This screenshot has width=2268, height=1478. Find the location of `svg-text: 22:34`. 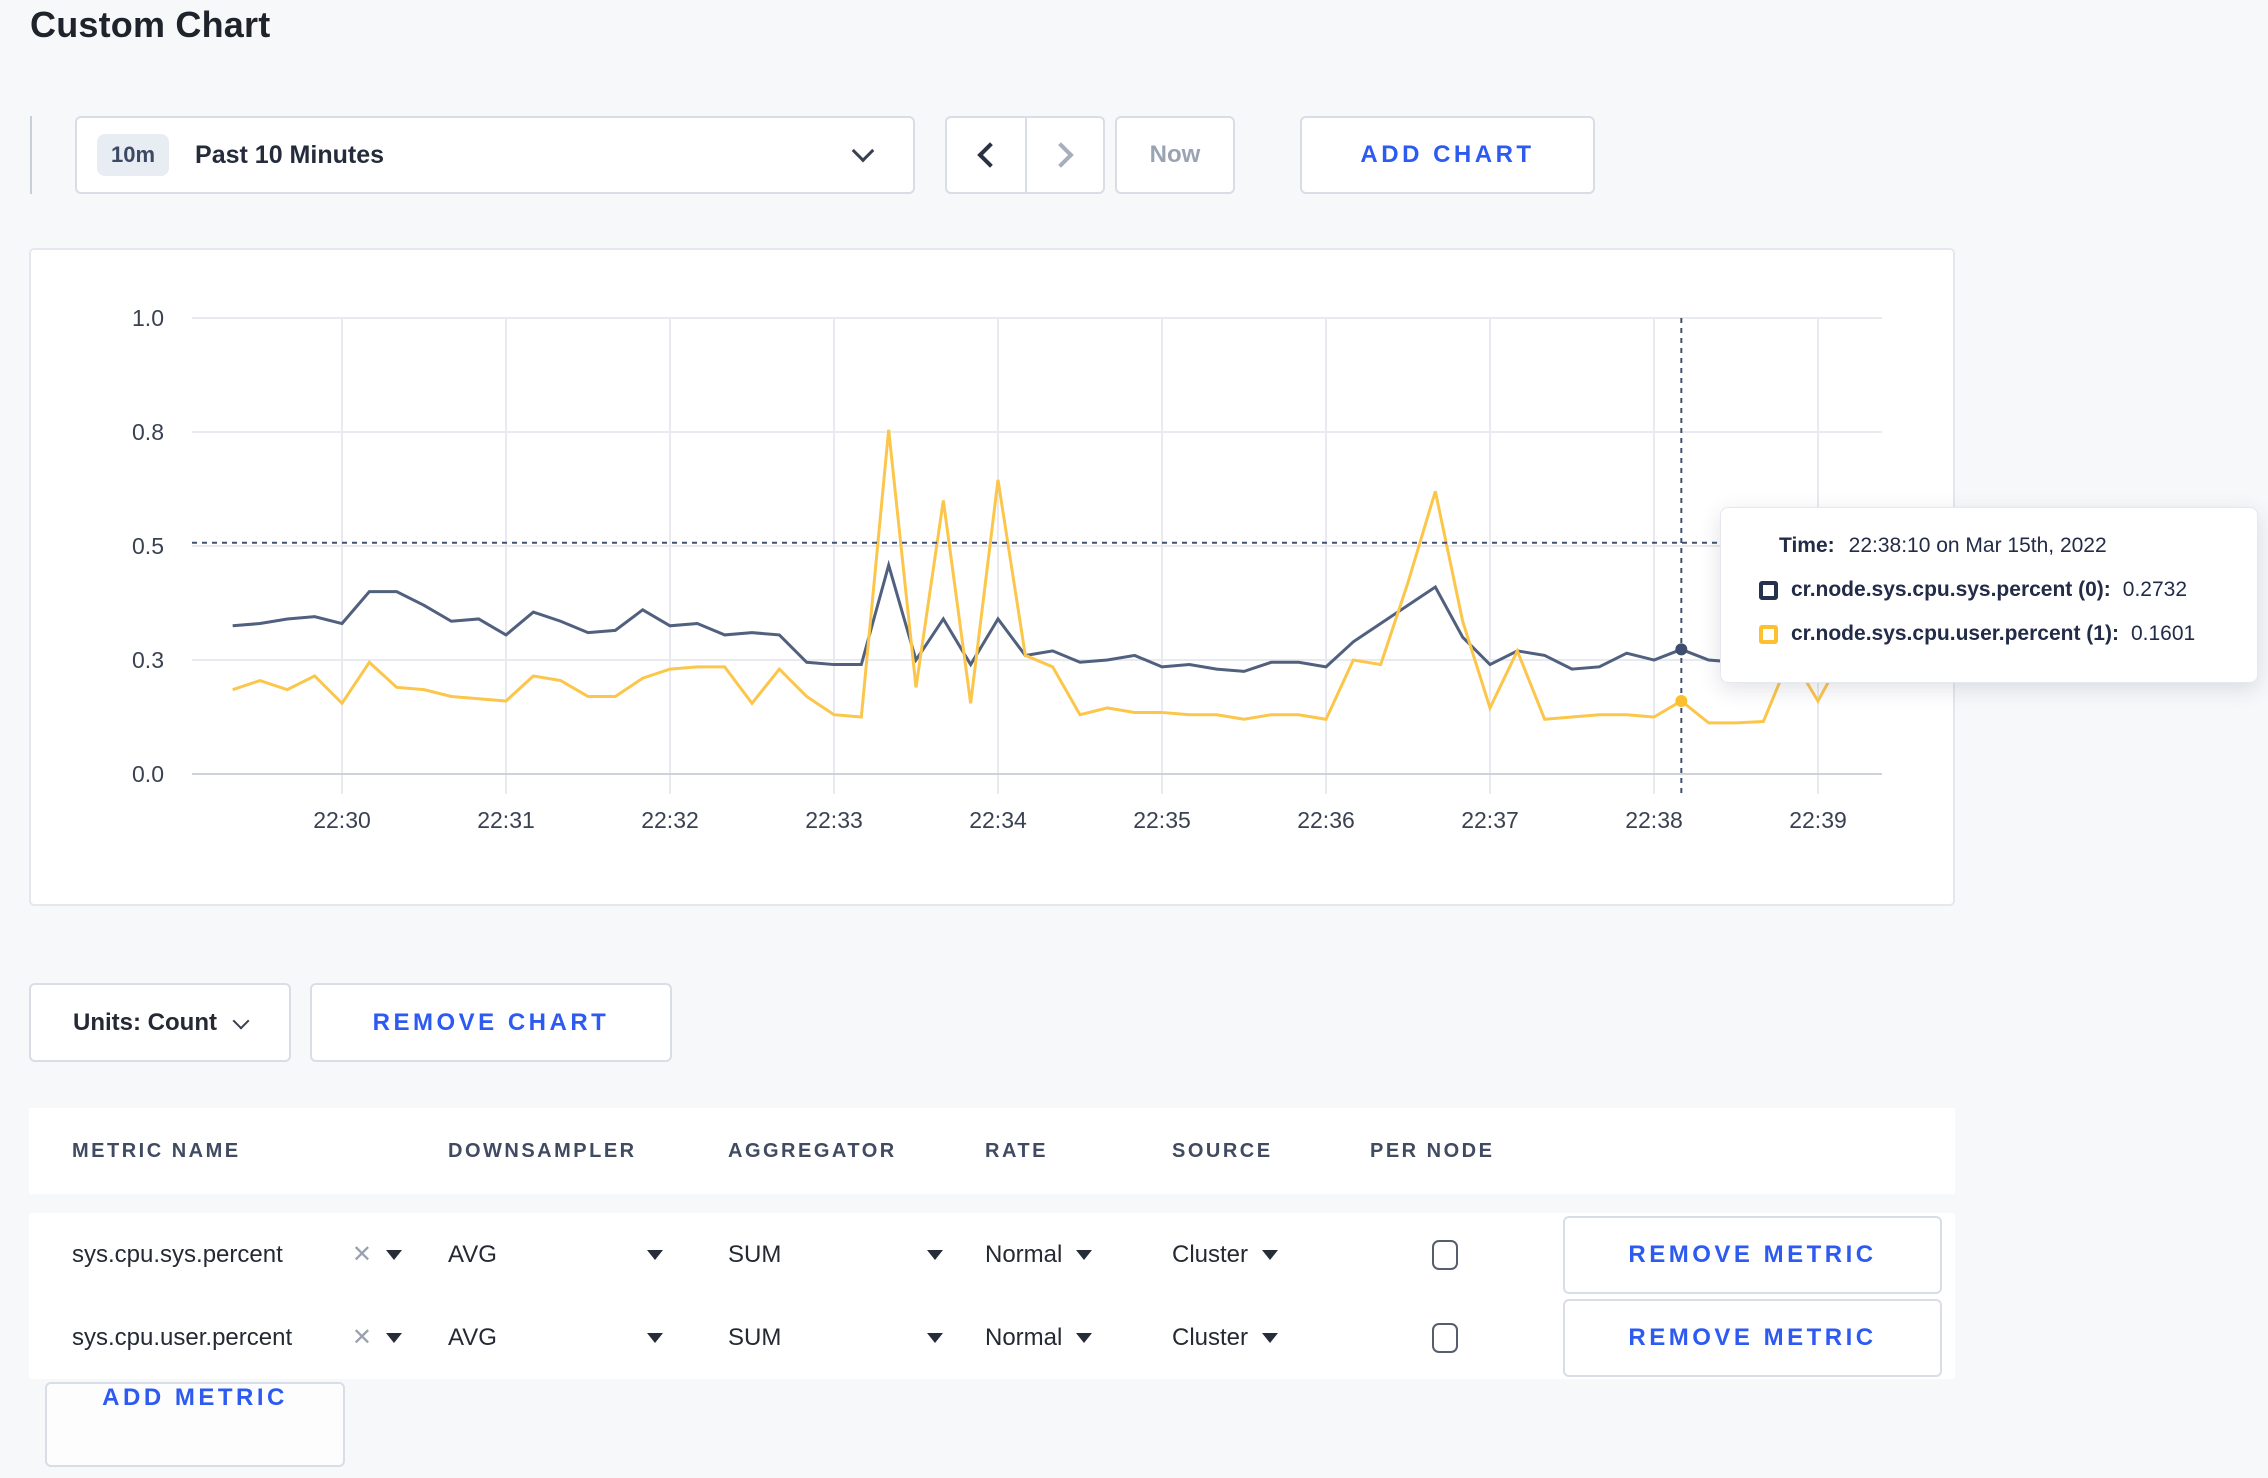

svg-text: 22:34 is located at coordinates (998, 820).